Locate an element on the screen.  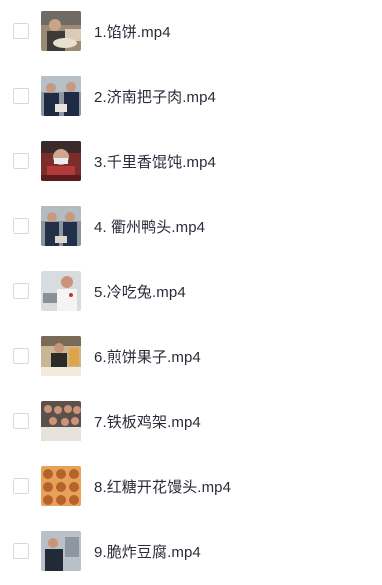
list-item: 6.煎饼果子.mp4 is located at coordinates (191, 356).